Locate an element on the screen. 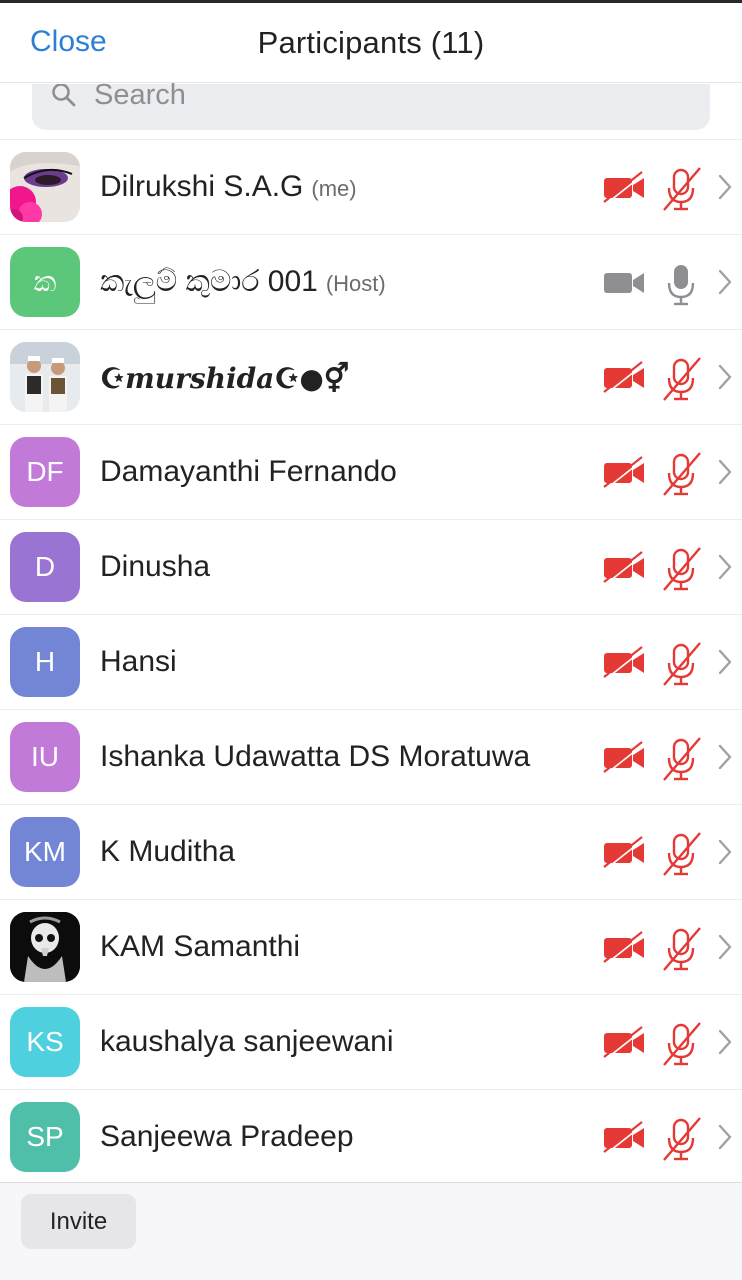 This screenshot has height=1280, width=742. participant-name-text: Damayanthi Fernando is located at coordinates (248, 471).